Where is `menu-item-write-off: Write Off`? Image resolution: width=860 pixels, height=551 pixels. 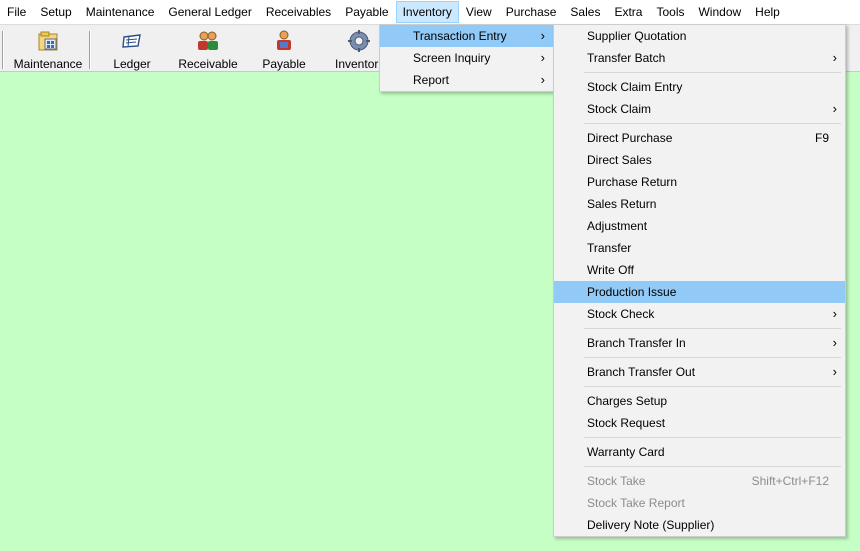 menu-item-write-off: Write Off is located at coordinates (699, 270).